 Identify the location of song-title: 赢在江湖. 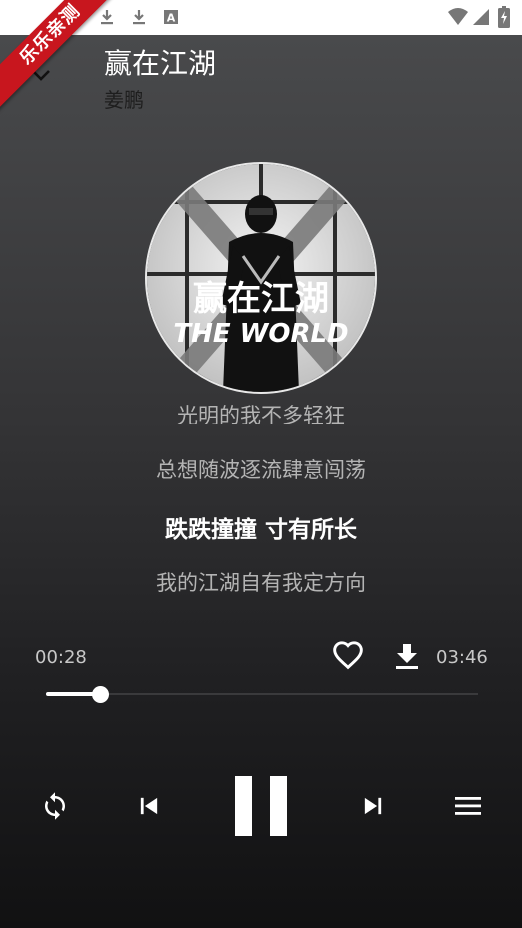
(160, 63).